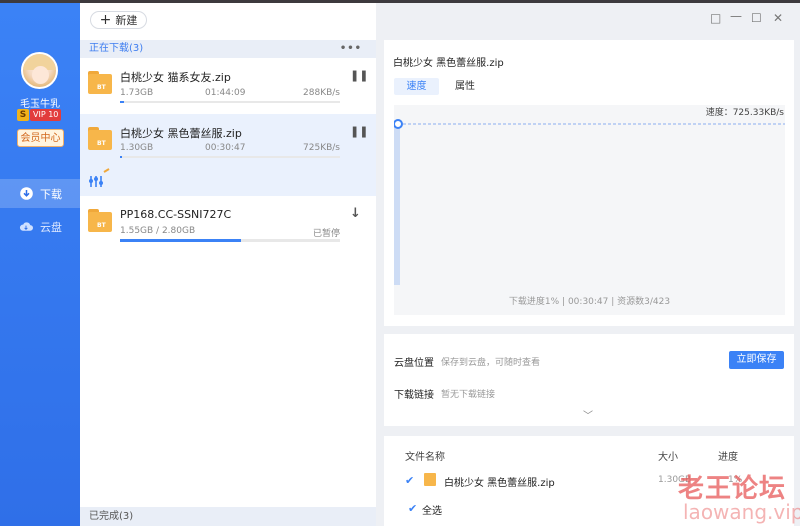 The width and height of the screenshot is (800, 526). I want to click on more-icon: •••, so click(351, 49).